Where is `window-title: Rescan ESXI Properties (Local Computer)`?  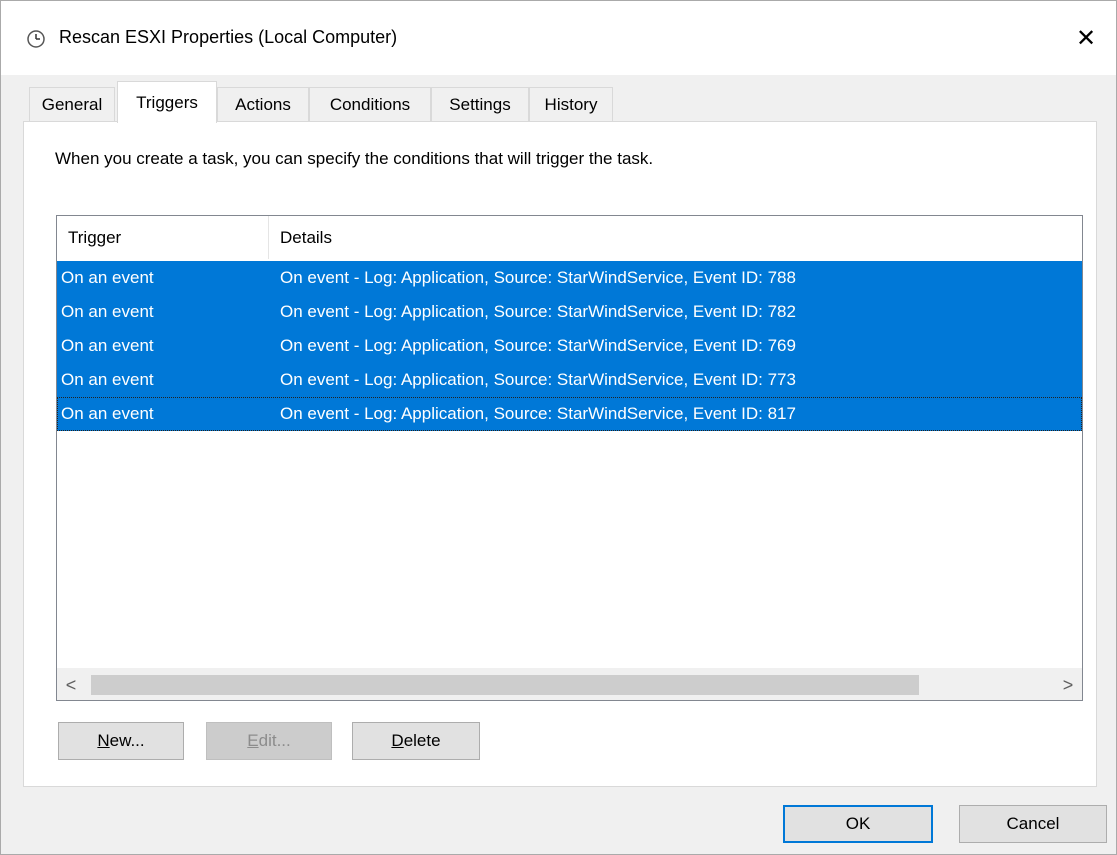 window-title: Rescan ESXI Properties (Local Computer) is located at coordinates (228, 37).